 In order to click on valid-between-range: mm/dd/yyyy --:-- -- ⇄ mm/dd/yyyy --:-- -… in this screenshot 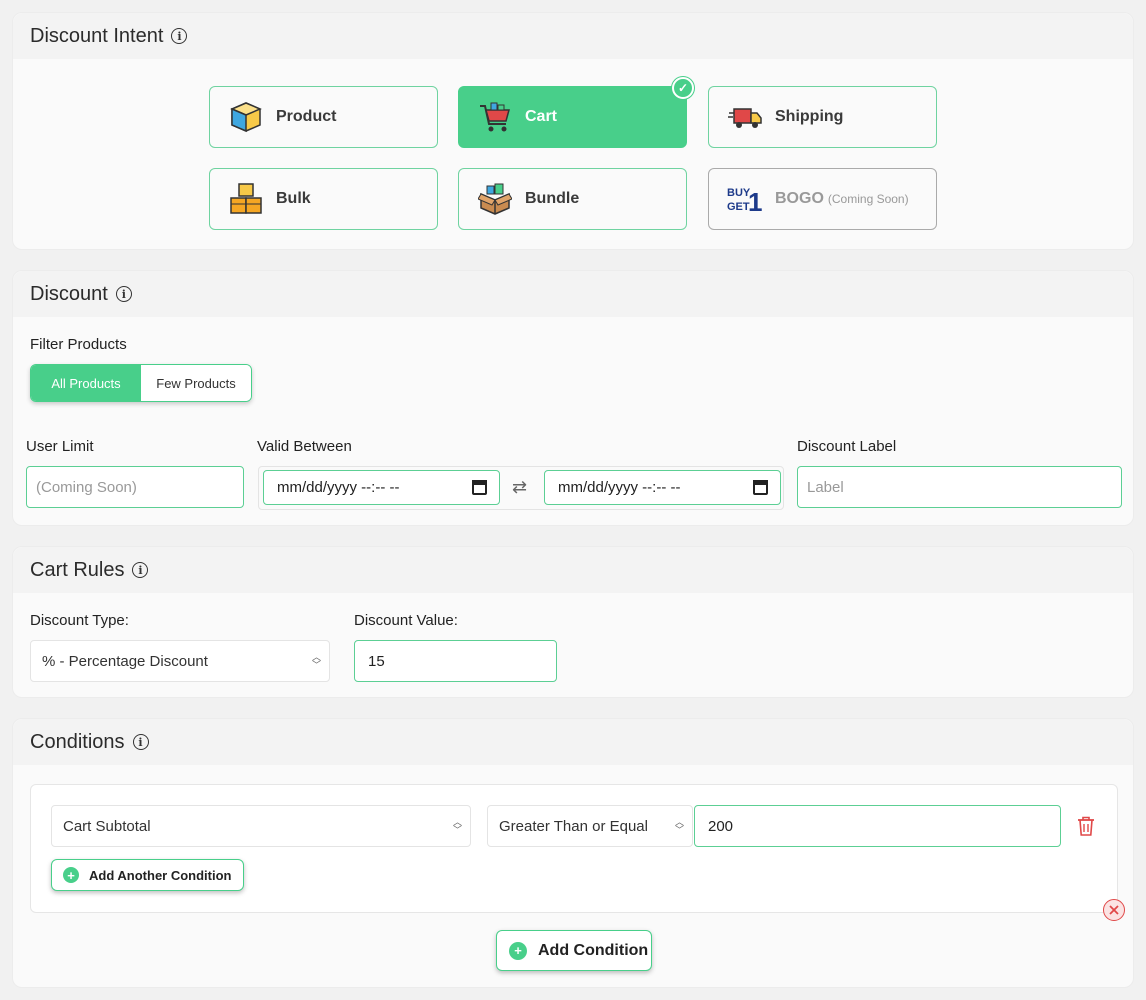, I will do `click(521, 488)`.